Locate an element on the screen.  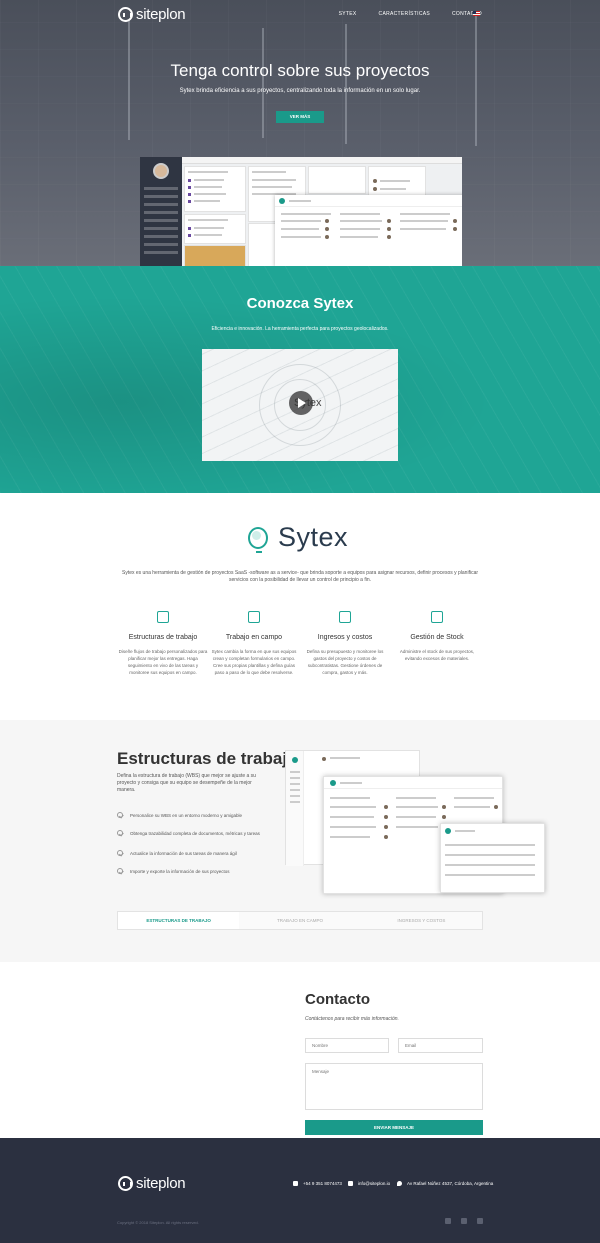
phone-icon is located at coordinates (295, 1183).